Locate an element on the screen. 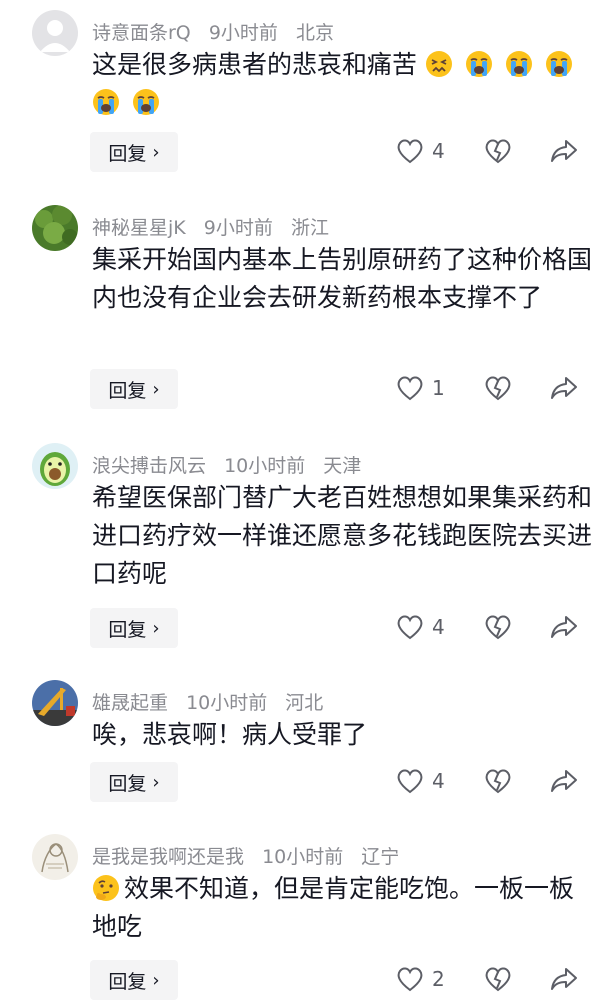 This screenshot has width=612, height=1003. comment-meta: 是我是我啊还是我 10小时前 辽宁 is located at coordinates (251, 855).